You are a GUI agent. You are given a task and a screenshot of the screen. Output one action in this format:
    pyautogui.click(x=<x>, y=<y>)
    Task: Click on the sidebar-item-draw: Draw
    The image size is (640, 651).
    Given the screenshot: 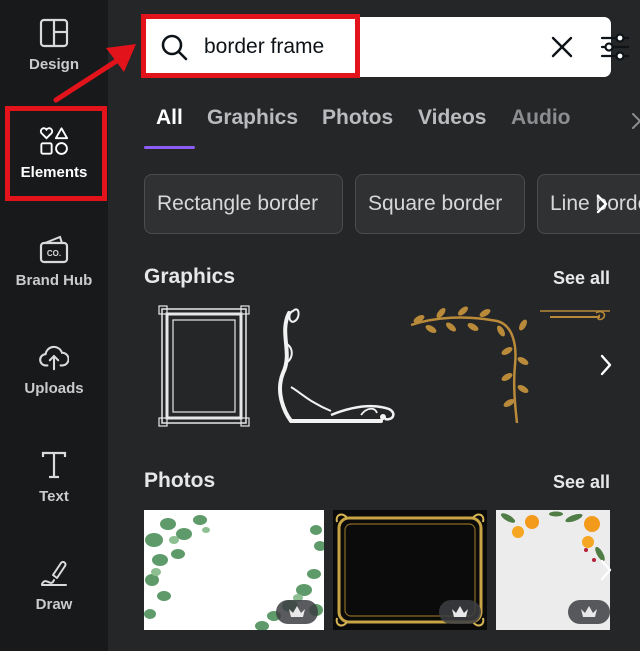 What is the action you would take?
    pyautogui.click(x=54, y=604)
    